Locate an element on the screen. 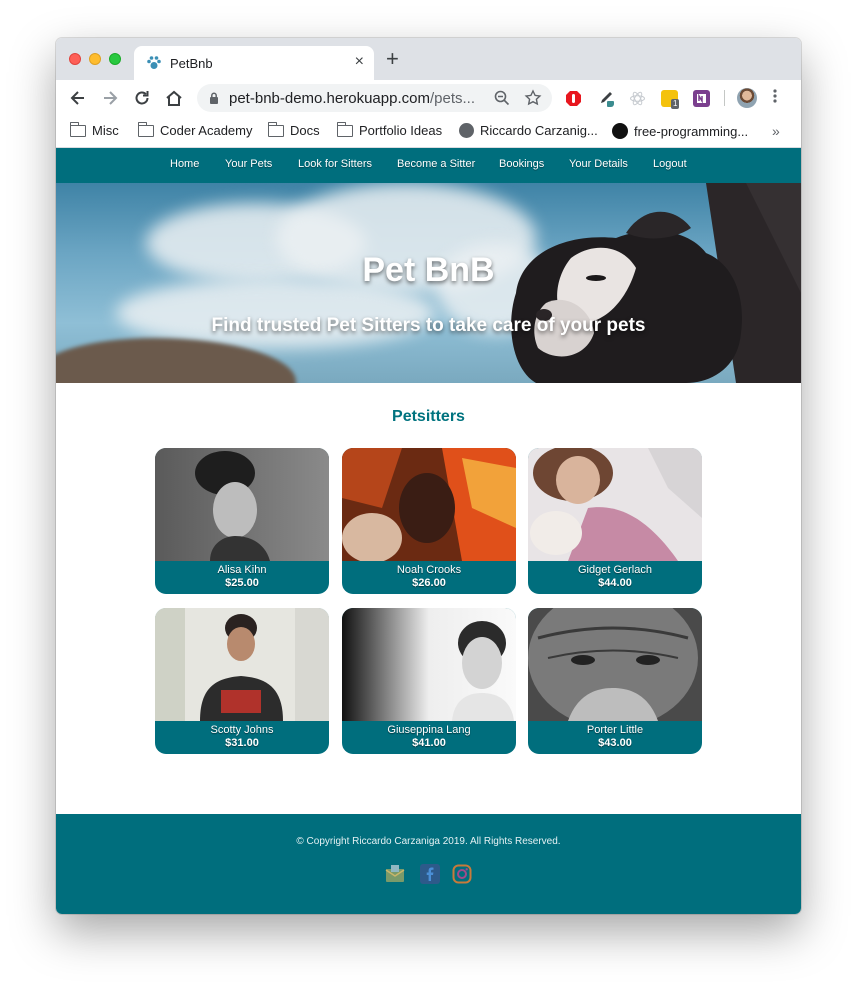 The width and height of the screenshot is (857, 988). bookmark-label: Portfolio Ideas is located at coordinates (401, 130).